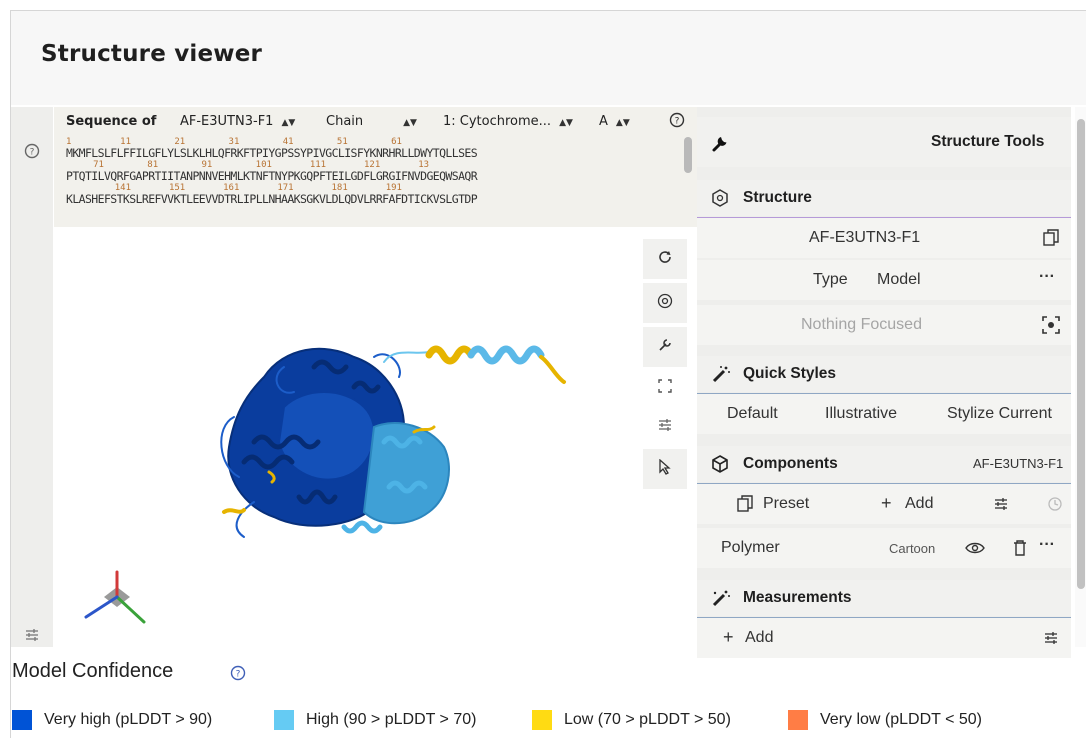 This screenshot has height=738, width=1086. What do you see at coordinates (884, 374) in the screenshot?
I see `quick-styles-header: Quick Styles` at bounding box center [884, 374].